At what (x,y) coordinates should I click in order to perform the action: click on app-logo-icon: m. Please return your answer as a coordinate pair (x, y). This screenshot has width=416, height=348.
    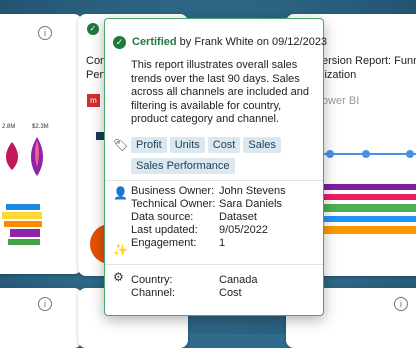
    Looking at the image, I should click on (93, 100).